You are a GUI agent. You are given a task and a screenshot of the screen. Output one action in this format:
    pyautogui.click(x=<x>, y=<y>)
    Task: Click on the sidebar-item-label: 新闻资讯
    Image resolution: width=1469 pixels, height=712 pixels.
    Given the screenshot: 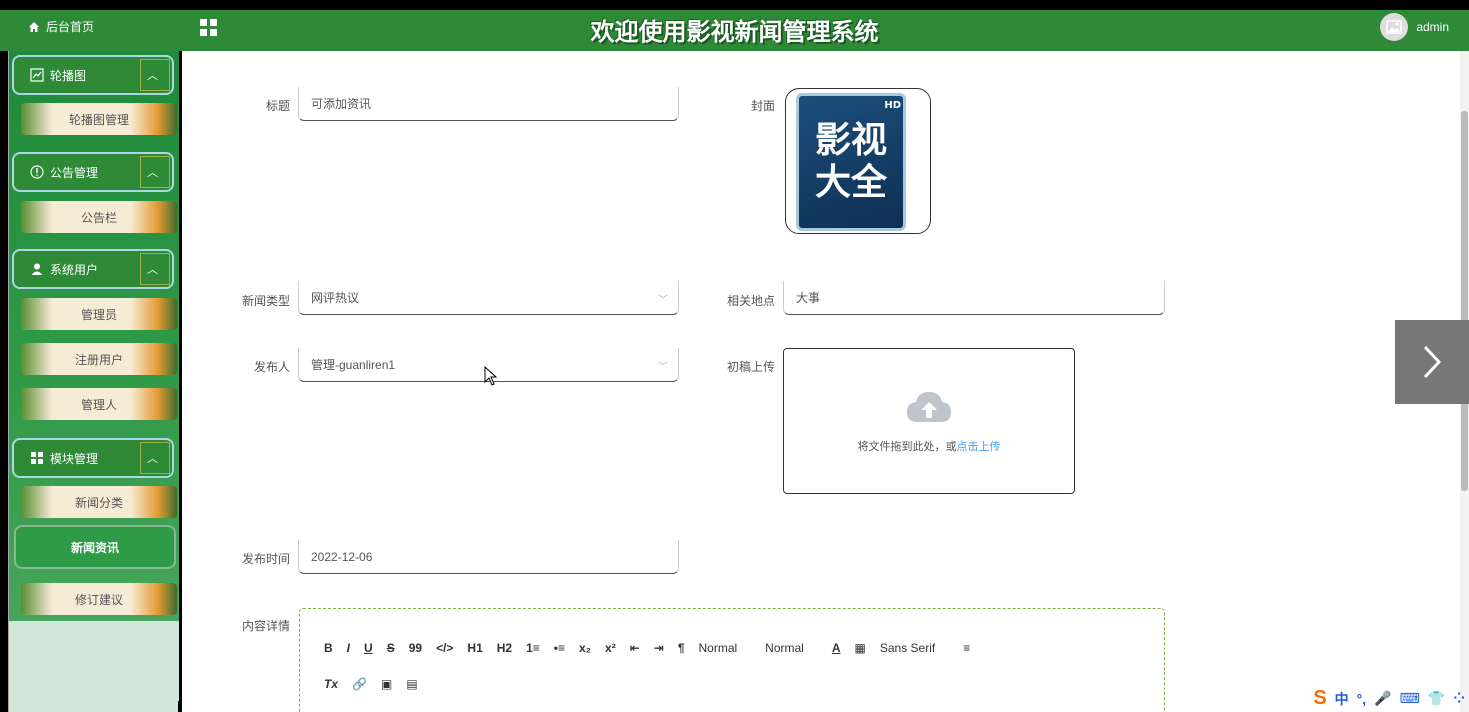 What is the action you would take?
    pyautogui.click(x=94, y=547)
    